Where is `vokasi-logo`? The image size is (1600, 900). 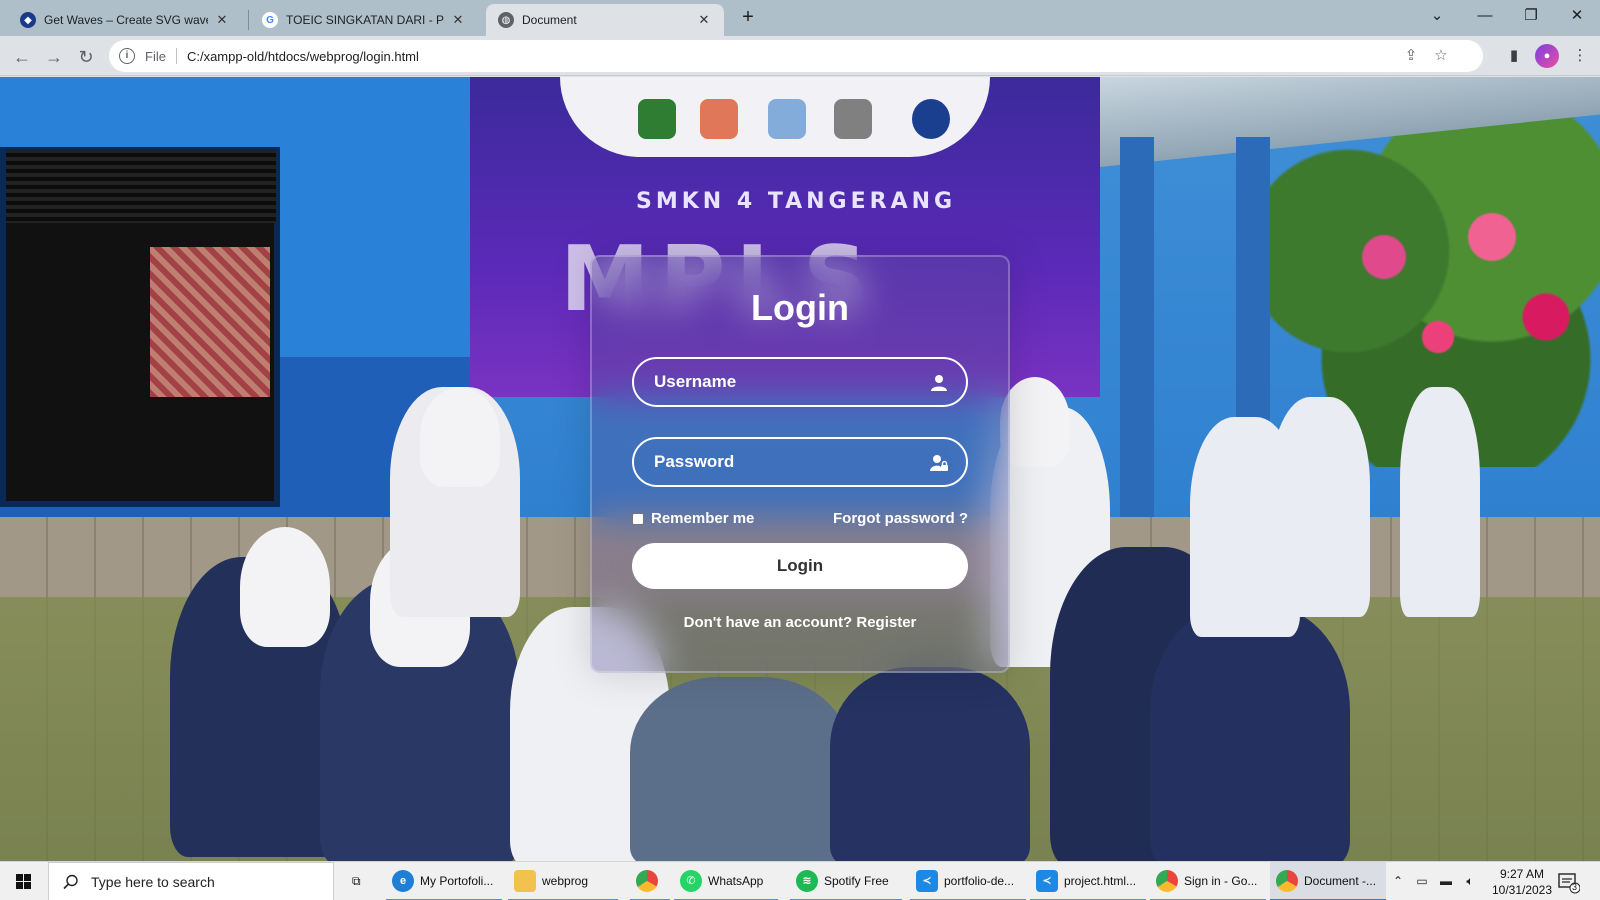 vokasi-logo is located at coordinates (719, 119).